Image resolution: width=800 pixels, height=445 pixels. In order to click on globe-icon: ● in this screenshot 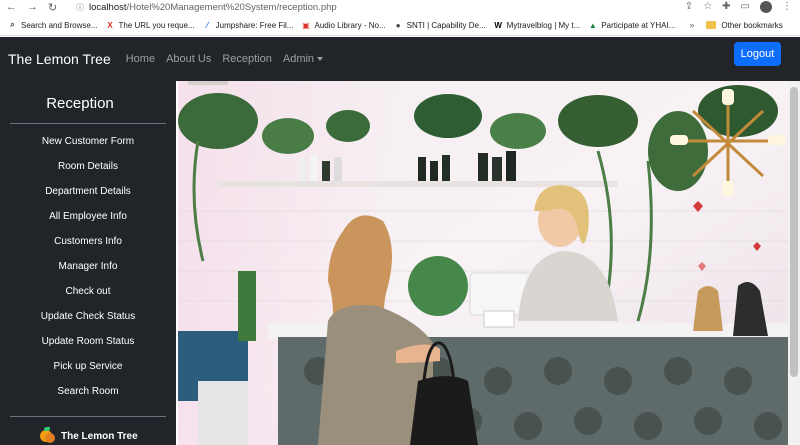, I will do `click(398, 25)`.